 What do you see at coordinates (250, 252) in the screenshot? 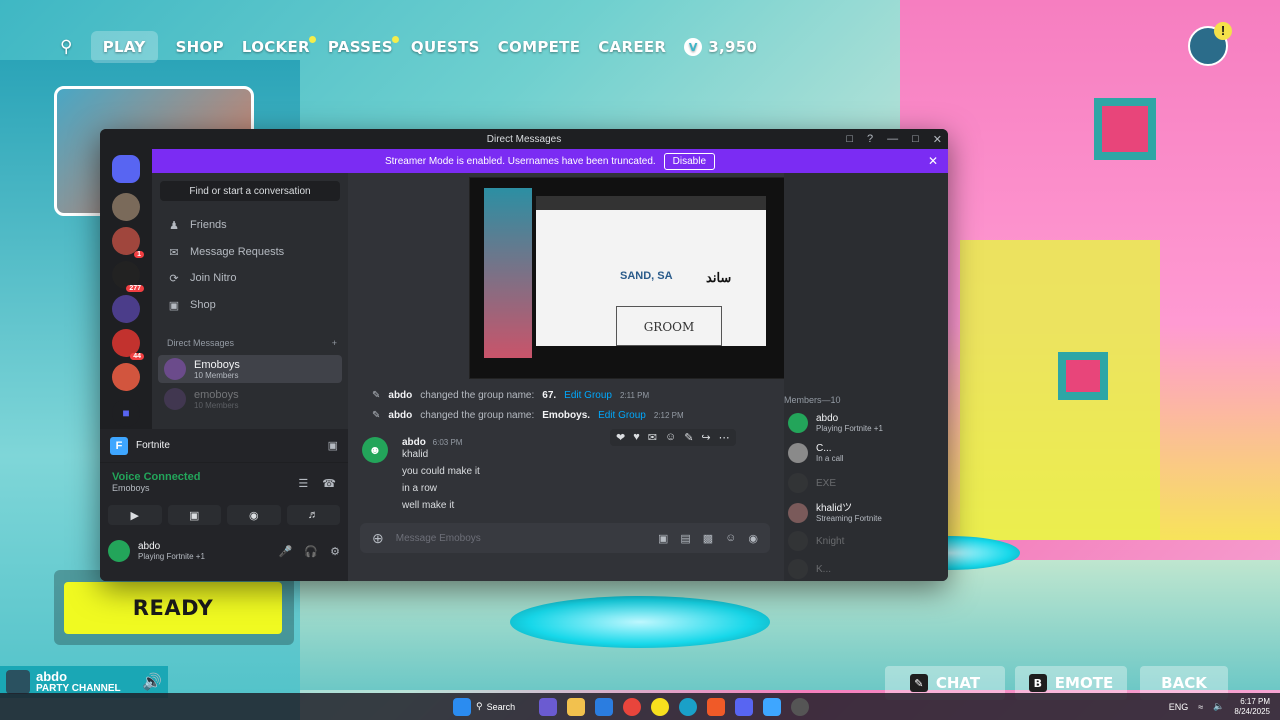
I see `nav-message-requests: ✉ Message Requests` at bounding box center [250, 252].